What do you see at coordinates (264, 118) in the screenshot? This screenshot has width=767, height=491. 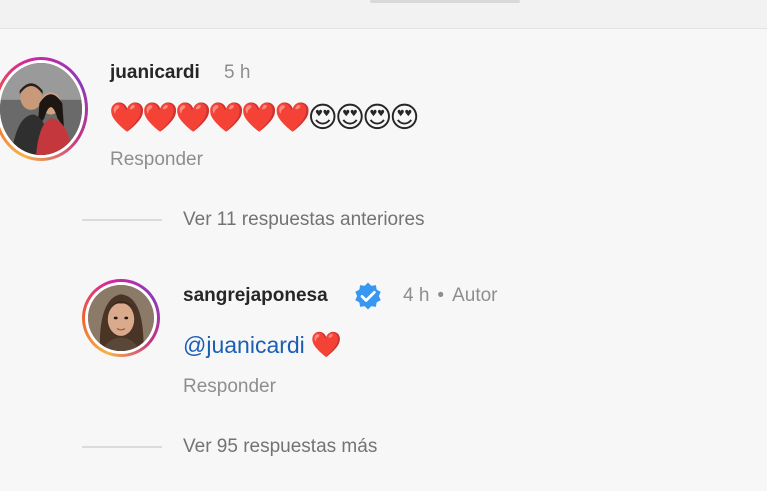 I see `comment-text: ❤️❤️❤️❤️❤️❤️😍😍😍😍` at bounding box center [264, 118].